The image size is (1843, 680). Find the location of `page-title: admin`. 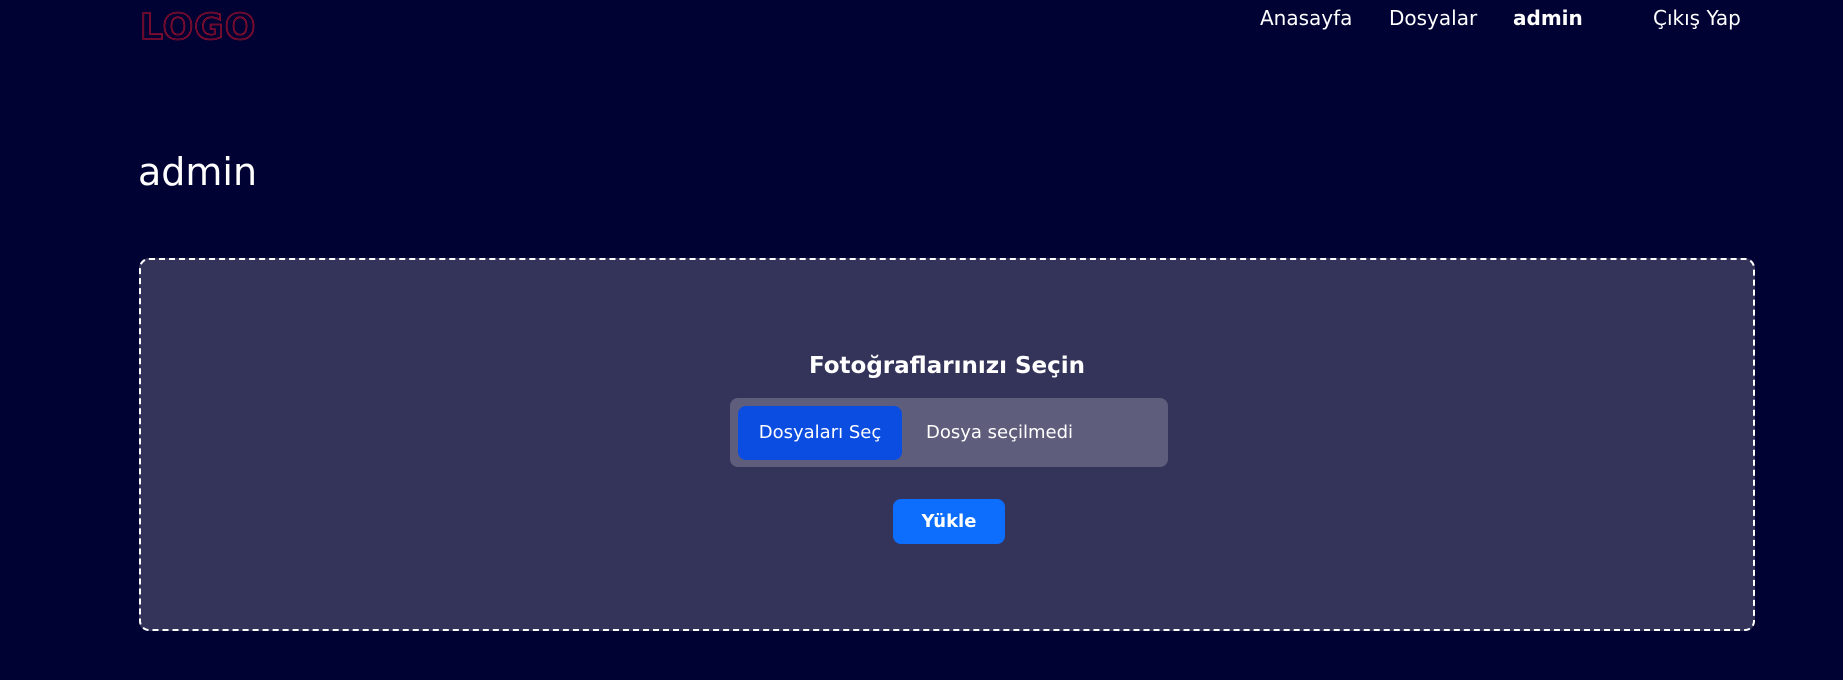

page-title: admin is located at coordinates (198, 172).